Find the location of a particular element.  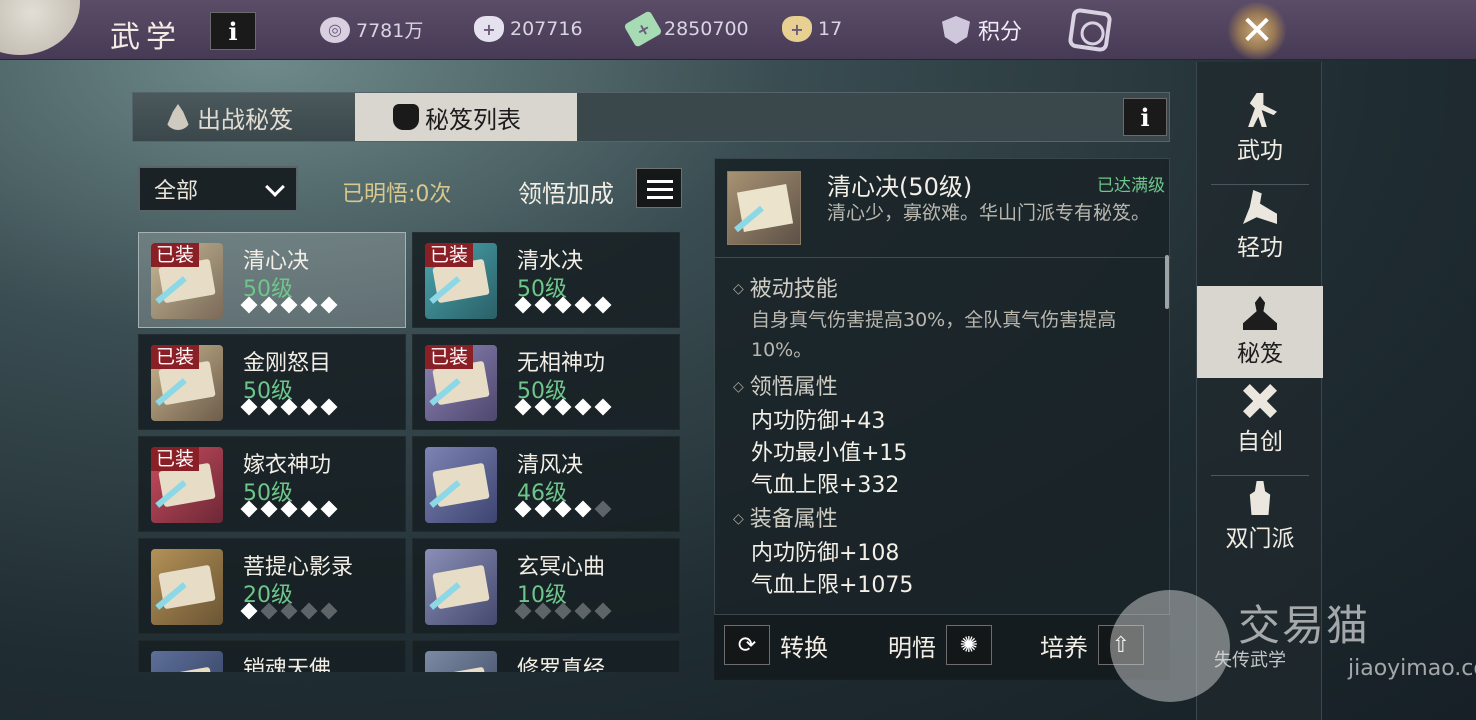

manual-card: 已装 无相神功 50级 is located at coordinates (546, 382).